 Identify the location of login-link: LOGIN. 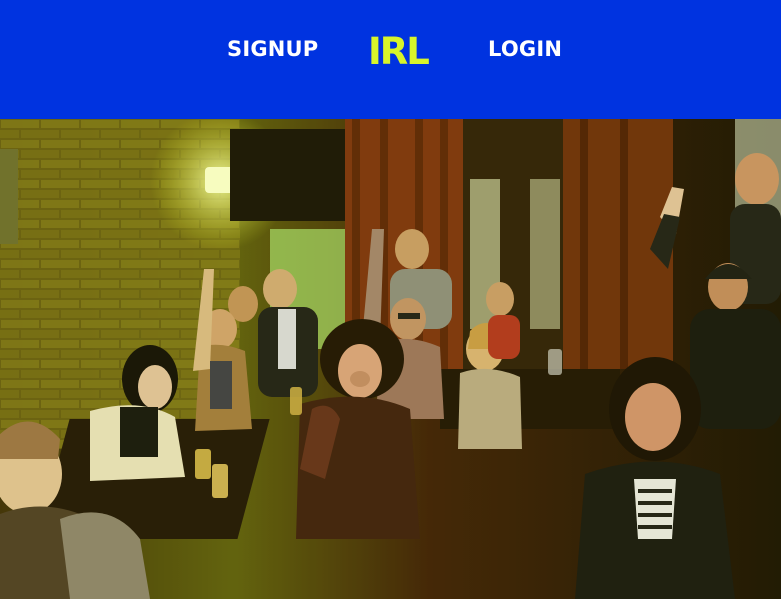
(525, 49).